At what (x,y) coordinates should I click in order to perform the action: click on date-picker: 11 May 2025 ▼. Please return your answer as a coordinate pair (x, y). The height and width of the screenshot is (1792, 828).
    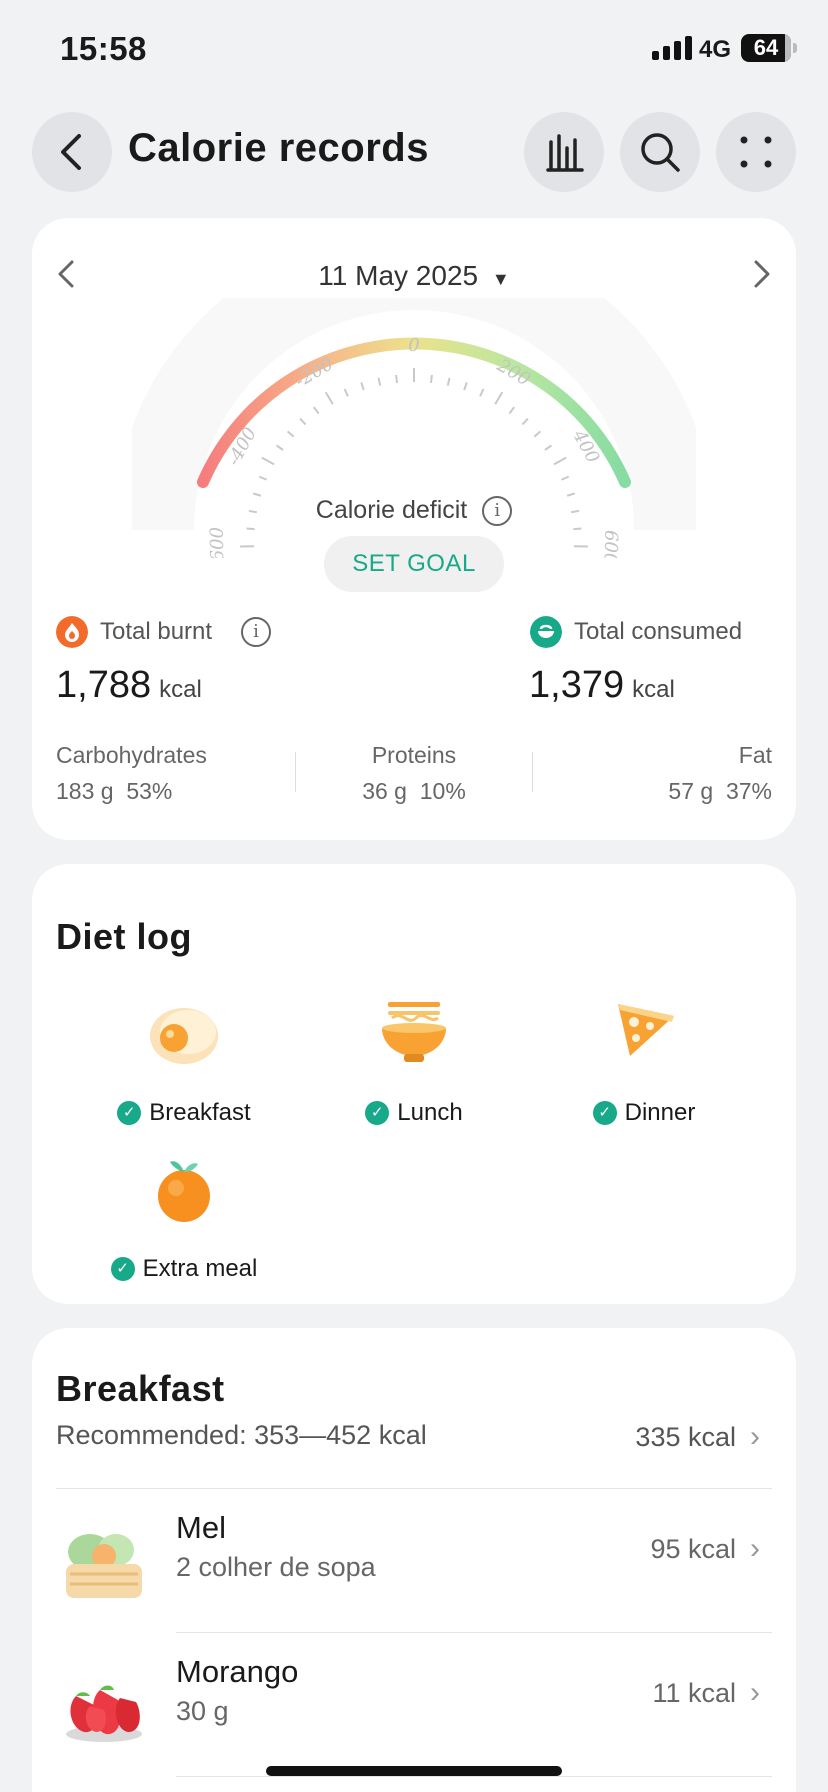
    Looking at the image, I should click on (414, 276).